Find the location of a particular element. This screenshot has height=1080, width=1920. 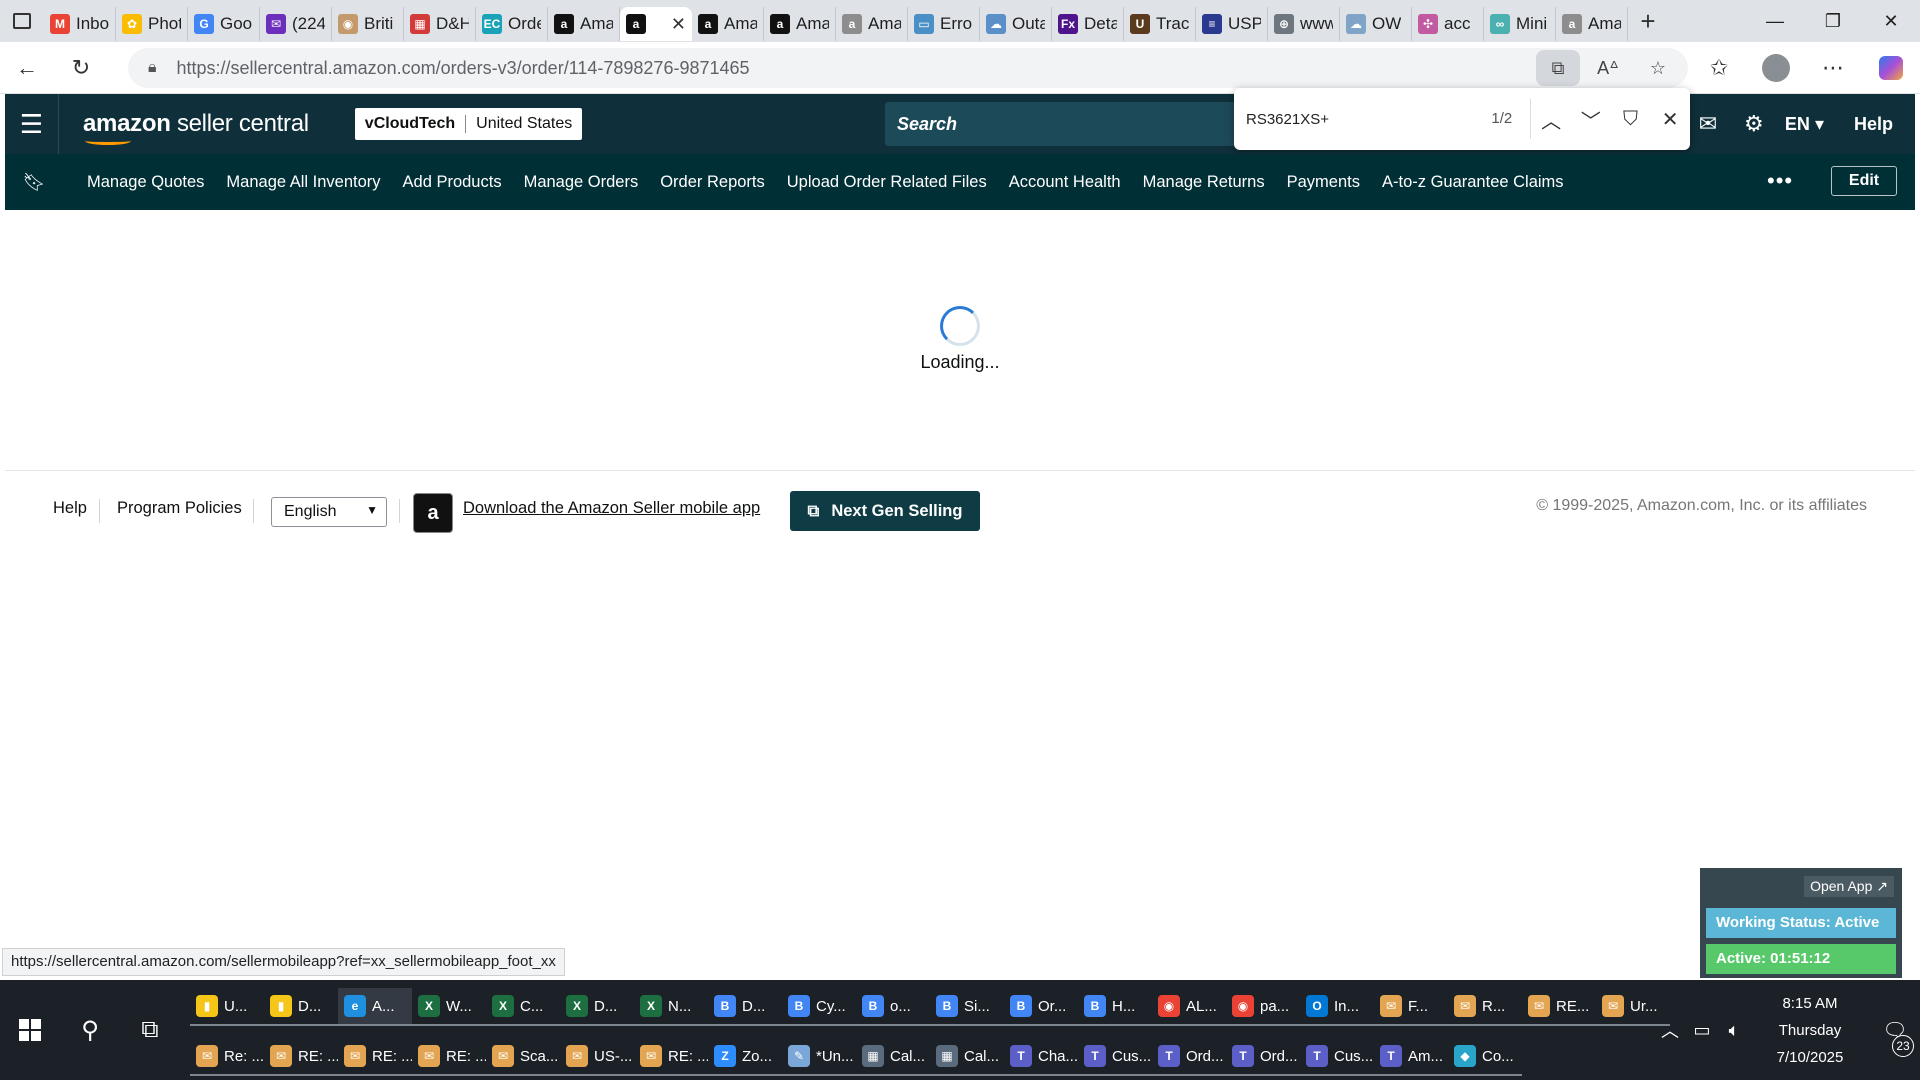

nav-link-order-reports: Order Reports is located at coordinates (712, 182).